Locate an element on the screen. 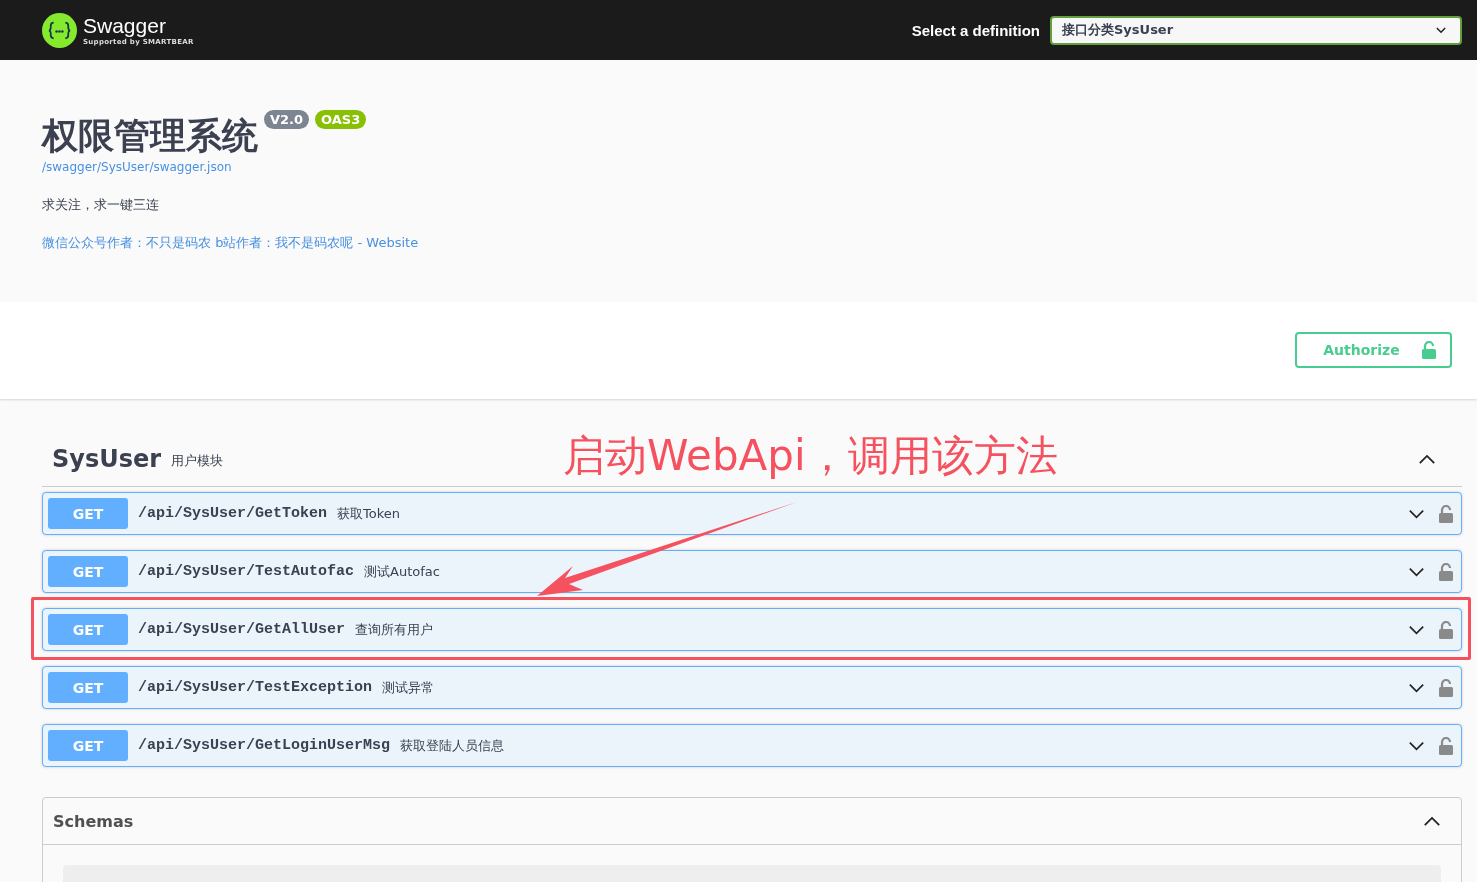  operation-row: GET /api/SysUser/GetLoginUserMsg 获取登陆人员信息 is located at coordinates (752, 745).